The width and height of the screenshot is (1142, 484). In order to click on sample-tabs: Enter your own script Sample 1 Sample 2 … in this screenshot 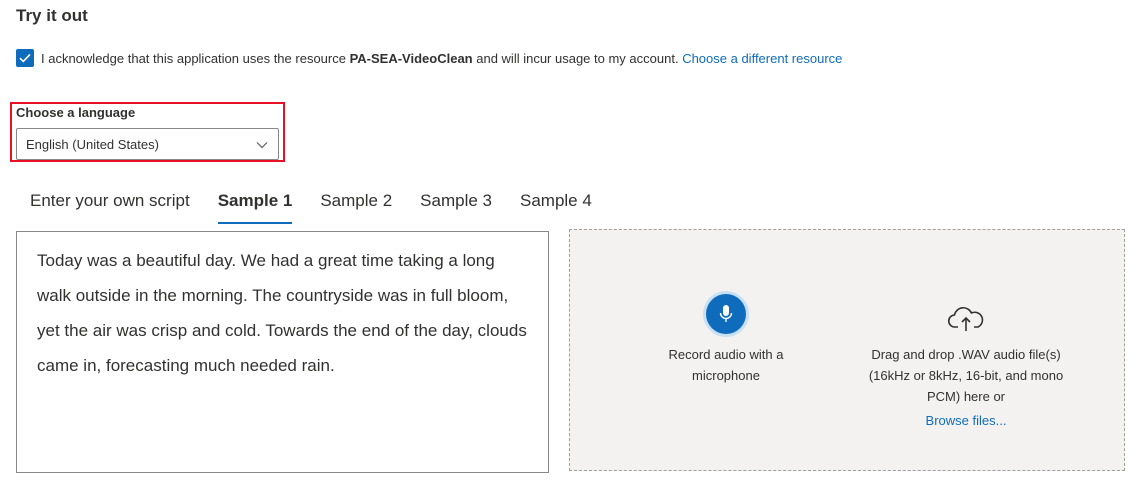, I will do `click(311, 206)`.